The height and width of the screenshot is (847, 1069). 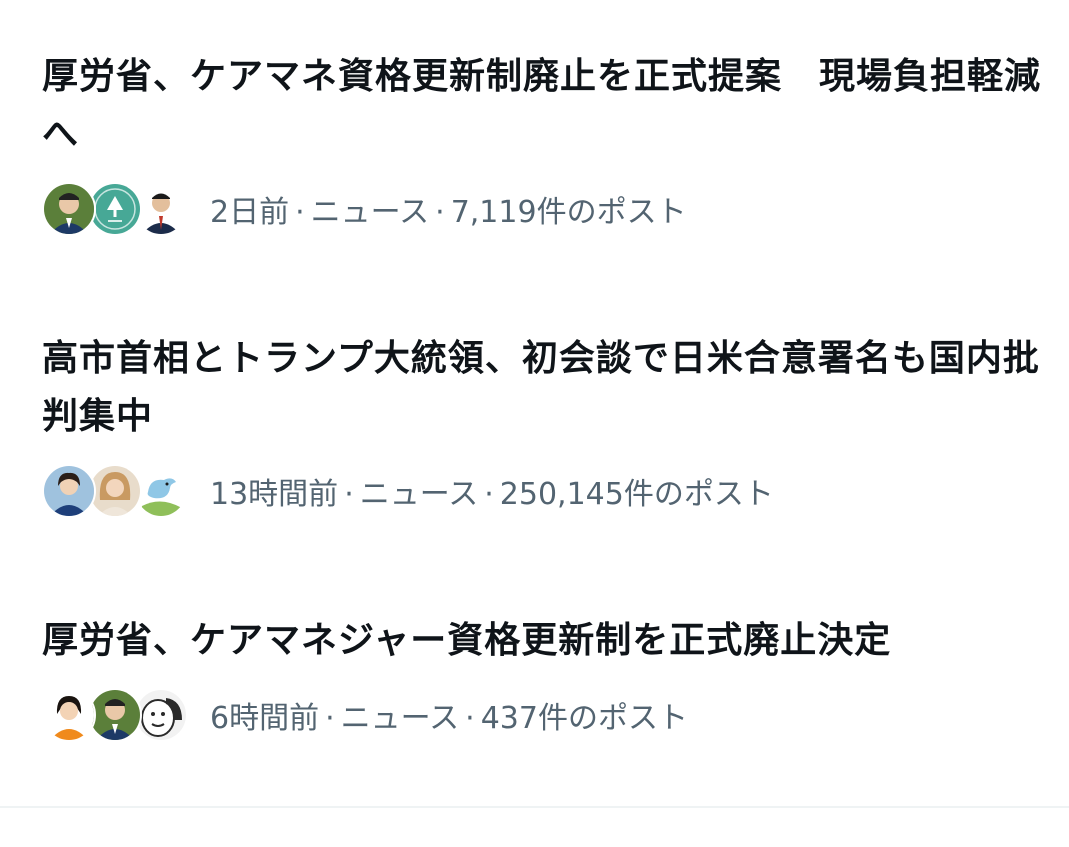 What do you see at coordinates (161, 715) in the screenshot?
I see `cartoon-avatar-icon` at bounding box center [161, 715].